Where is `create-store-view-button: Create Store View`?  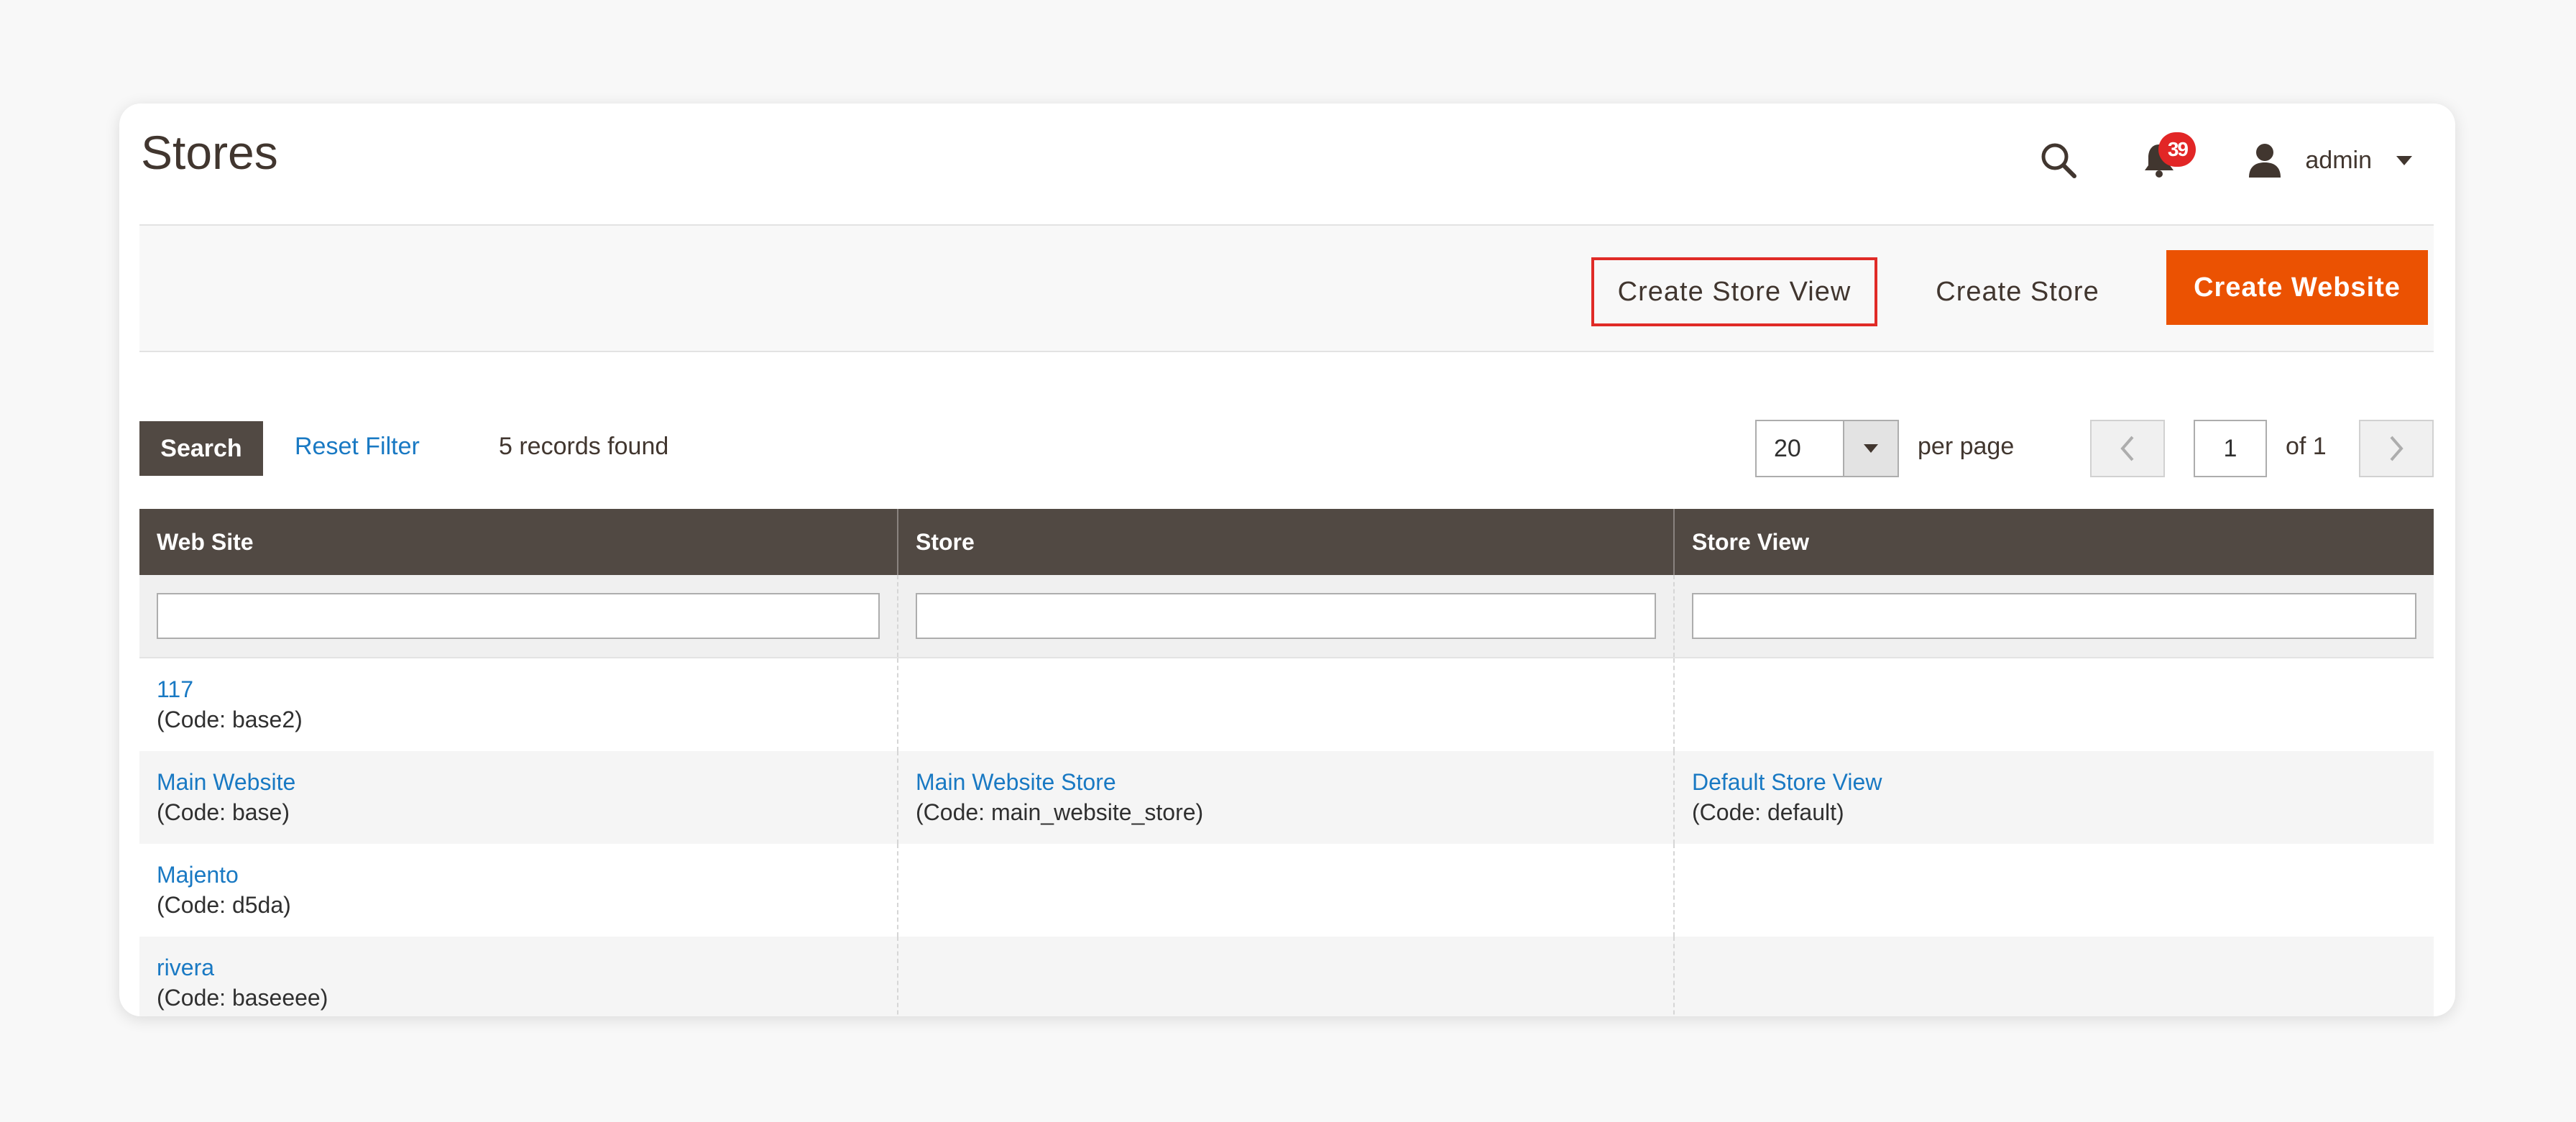 create-store-view-button: Create Store View is located at coordinates (1734, 291).